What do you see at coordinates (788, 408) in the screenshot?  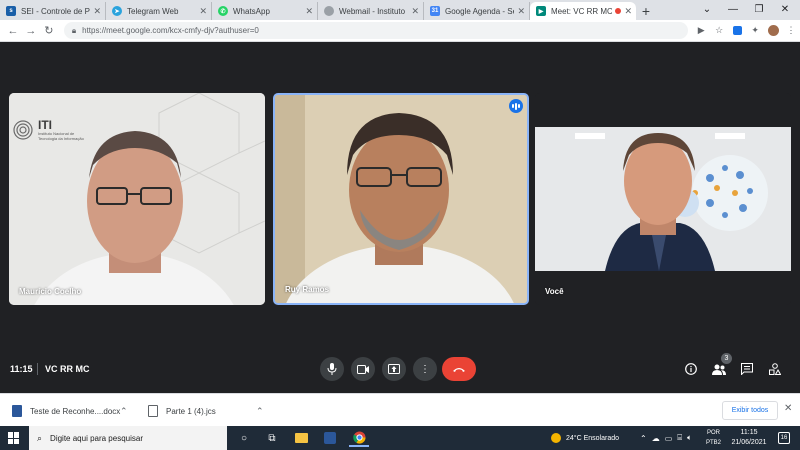 I see `close-download-shelf-icon: ✕` at bounding box center [788, 408].